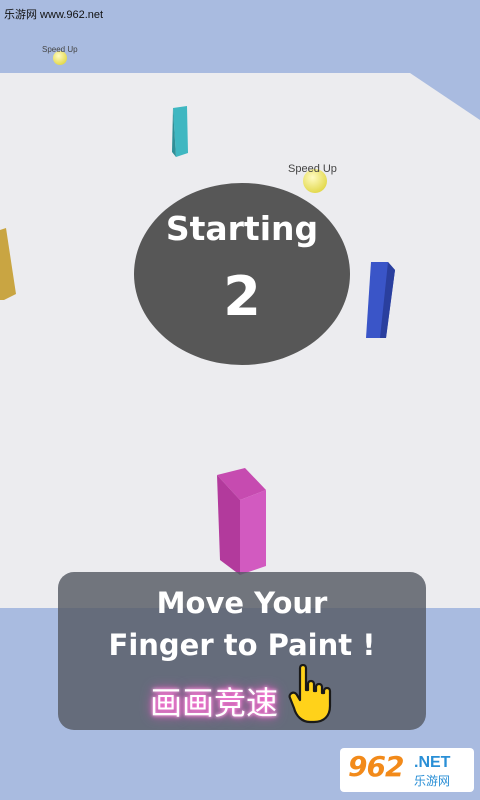 This screenshot has width=480, height=800. What do you see at coordinates (242, 603) in the screenshot?
I see `instruction-line-1: Move Your` at bounding box center [242, 603].